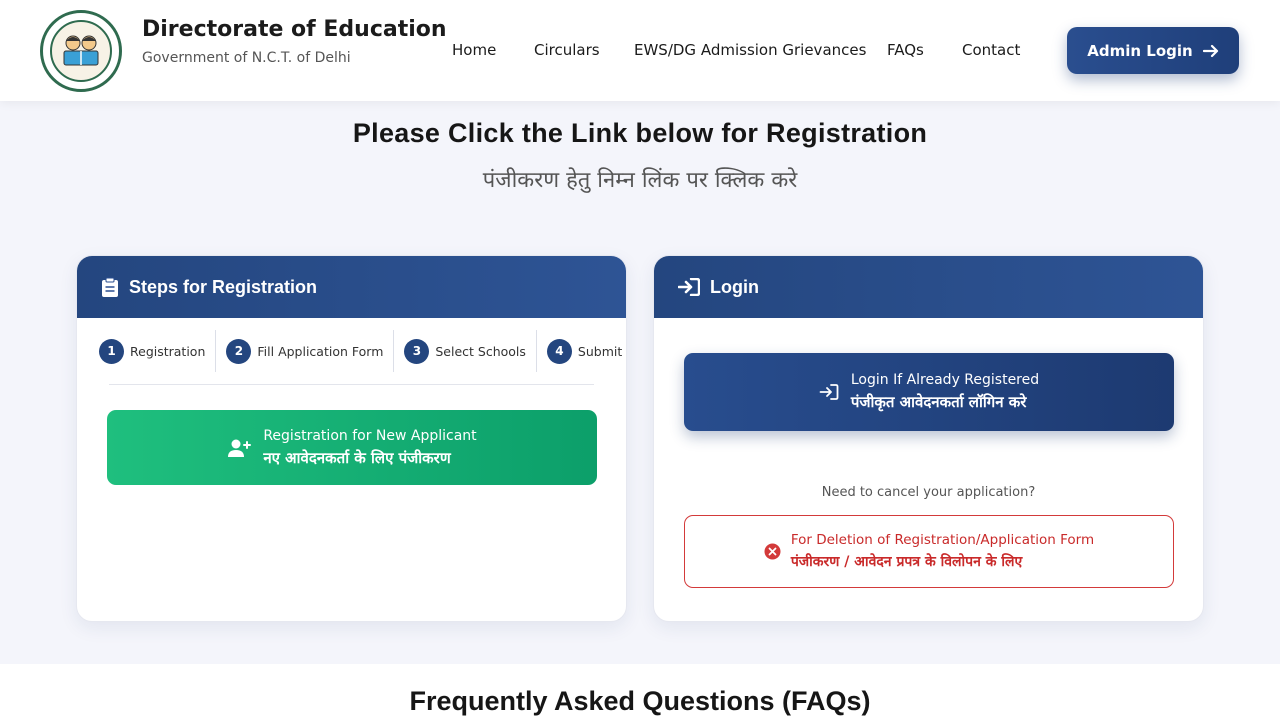 The image size is (1280, 720). I want to click on step-item: 1 Registration, so click(158, 351).